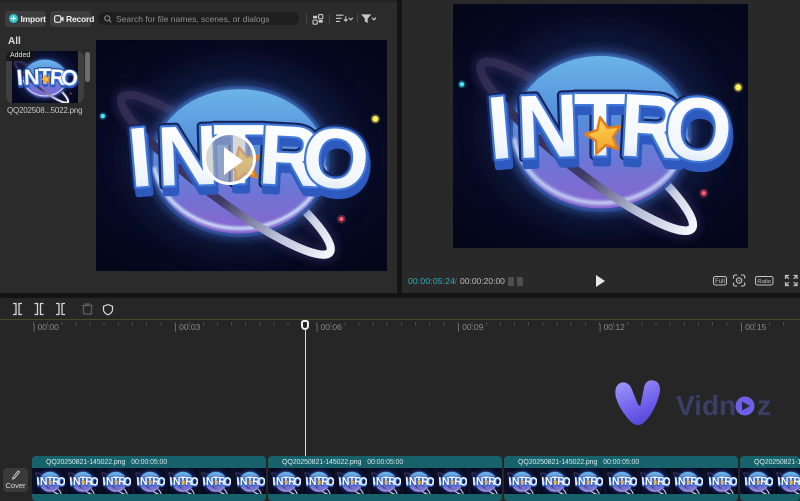 This screenshot has height=501, width=800. Describe the element at coordinates (706, 405) in the screenshot. I see `svg-text: Vidn` at that location.